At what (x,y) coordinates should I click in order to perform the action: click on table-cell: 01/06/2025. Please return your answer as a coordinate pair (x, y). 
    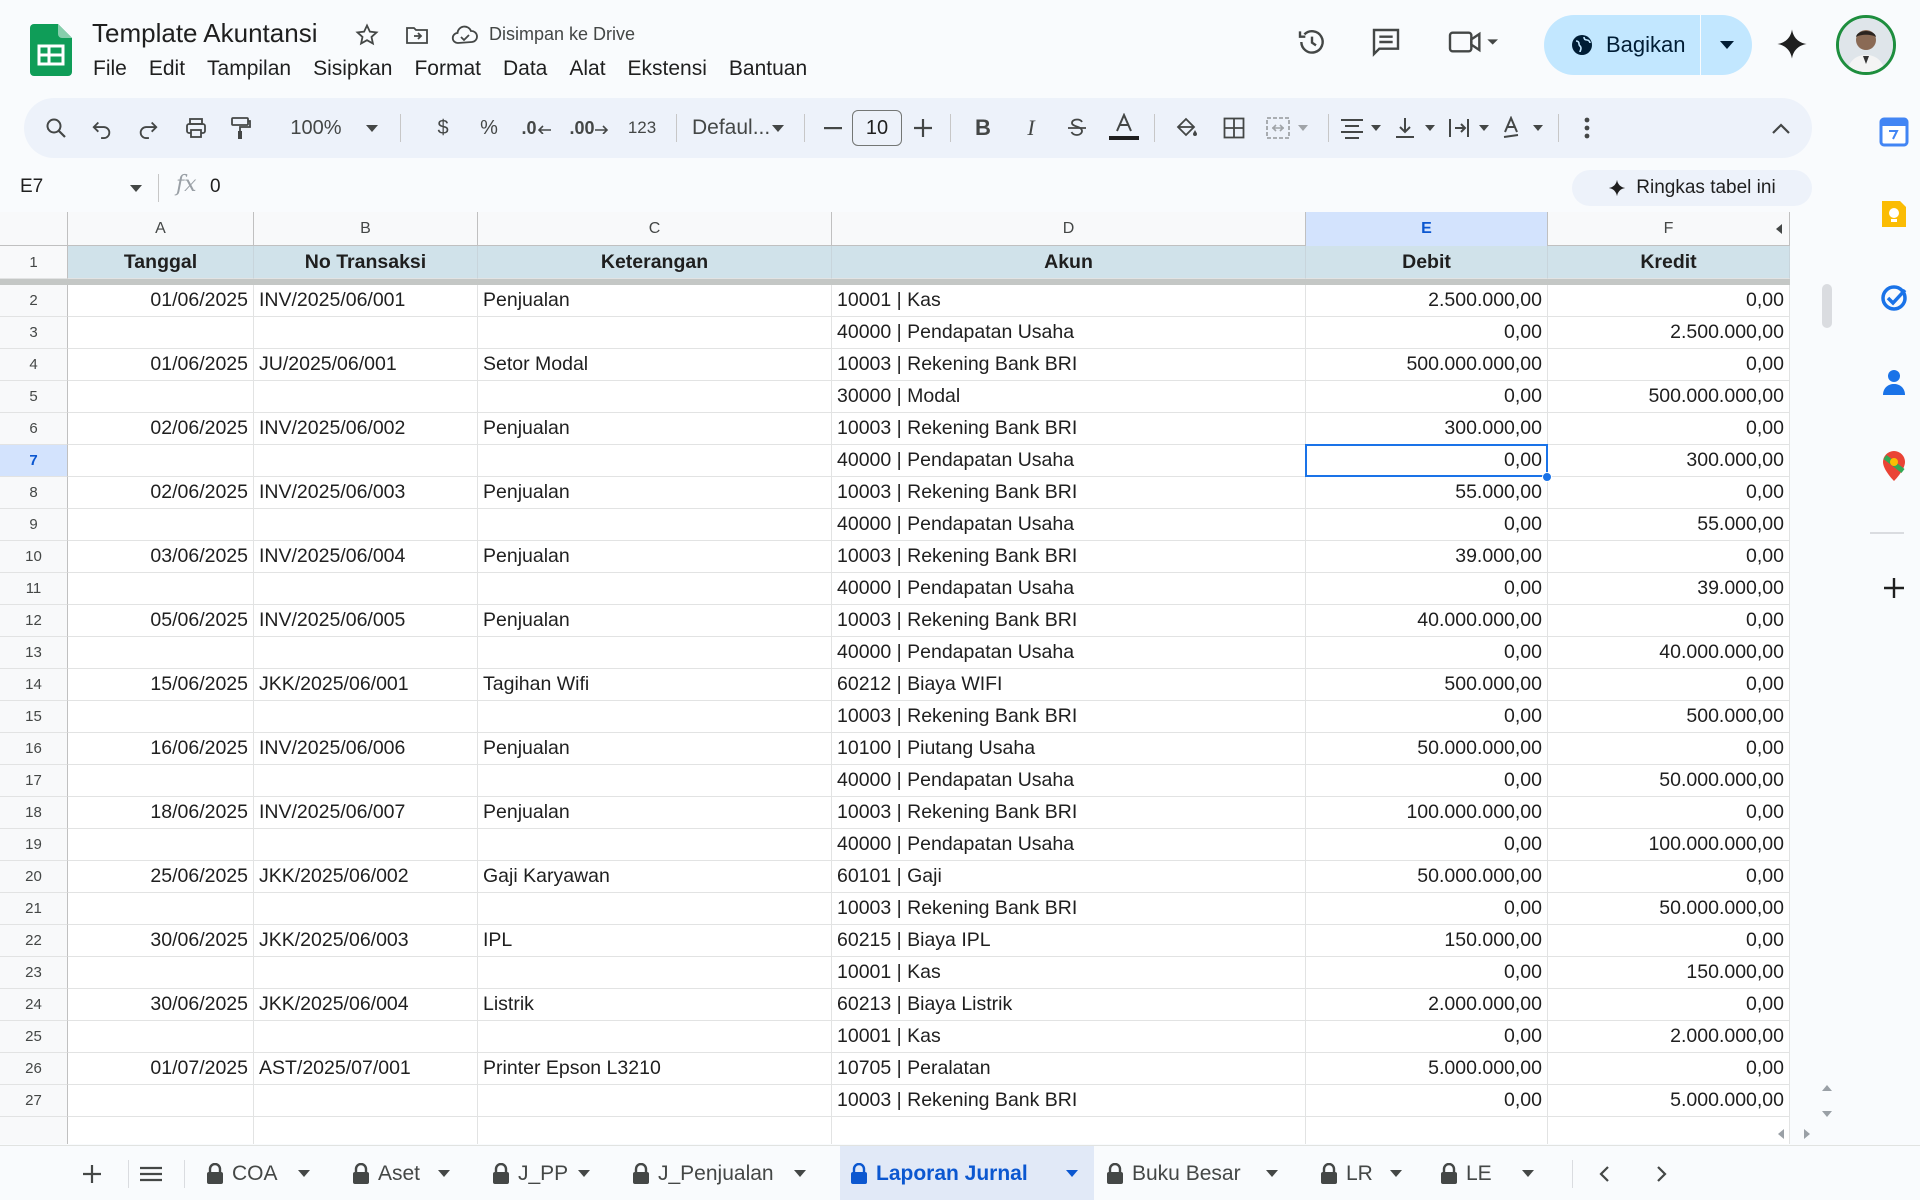
    Looking at the image, I should click on (161, 301).